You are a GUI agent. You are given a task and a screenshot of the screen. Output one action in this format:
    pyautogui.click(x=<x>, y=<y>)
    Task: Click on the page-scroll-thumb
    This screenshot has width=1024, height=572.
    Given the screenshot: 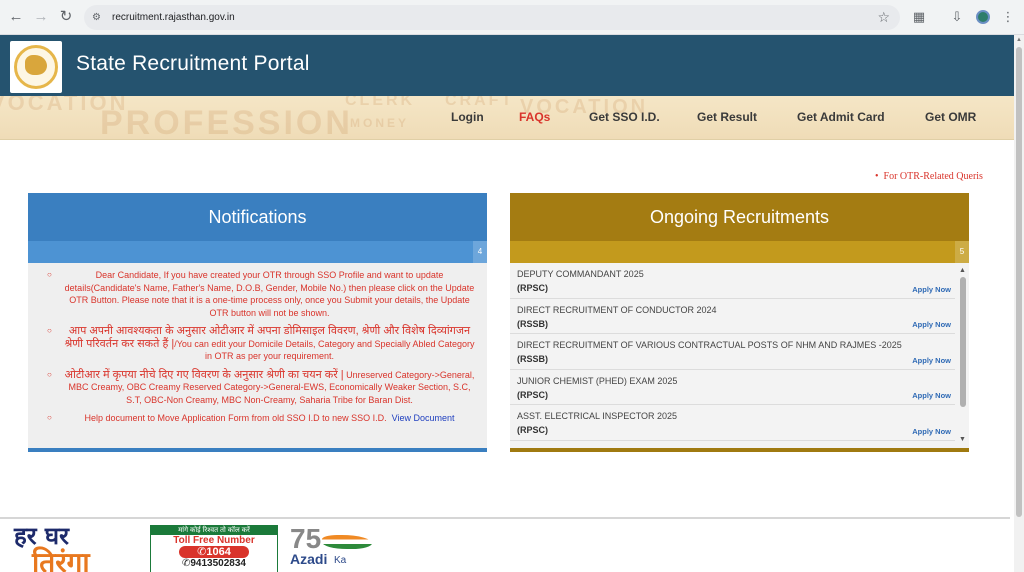 What is the action you would take?
    pyautogui.click(x=1019, y=282)
    